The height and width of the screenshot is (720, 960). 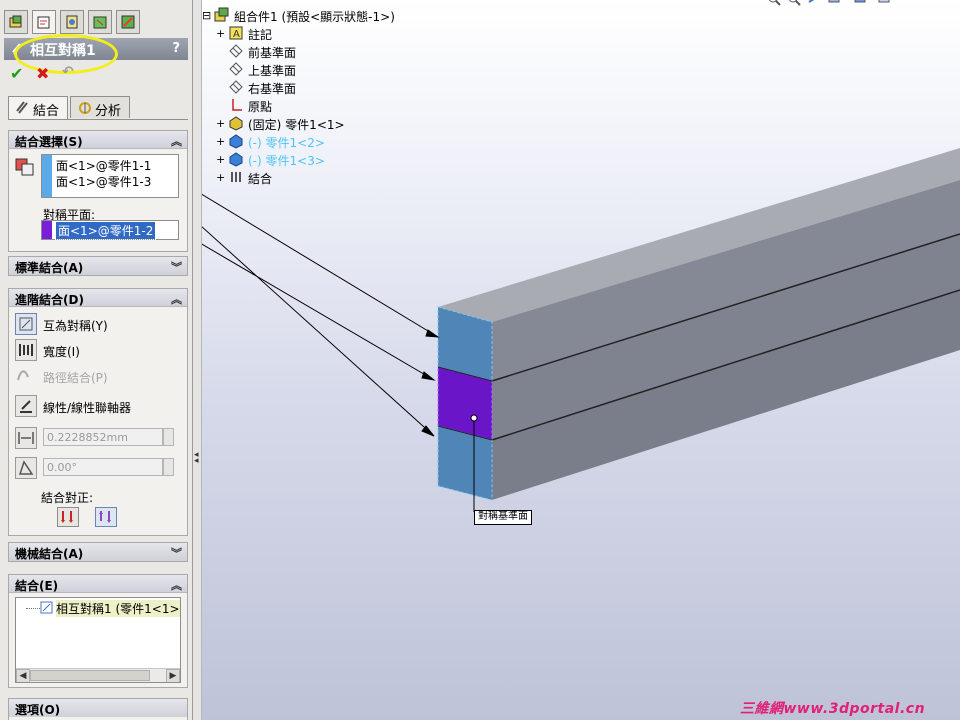 I want to click on mates-header: 結合(E) ︽, so click(x=98, y=584).